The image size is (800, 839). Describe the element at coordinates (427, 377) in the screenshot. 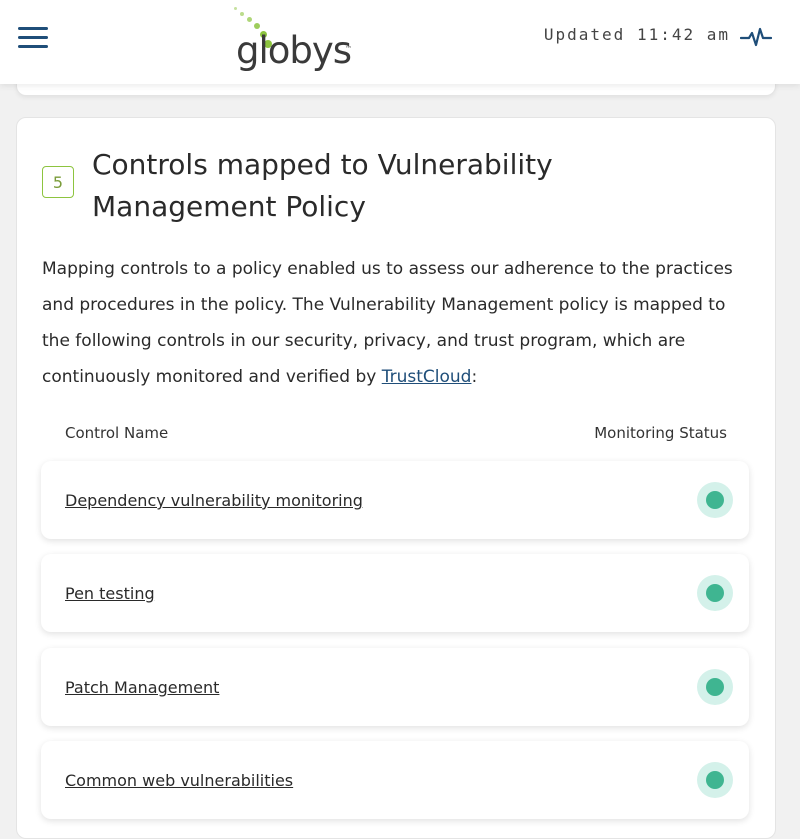

I see `trustcloud-link: TrustCloud` at that location.